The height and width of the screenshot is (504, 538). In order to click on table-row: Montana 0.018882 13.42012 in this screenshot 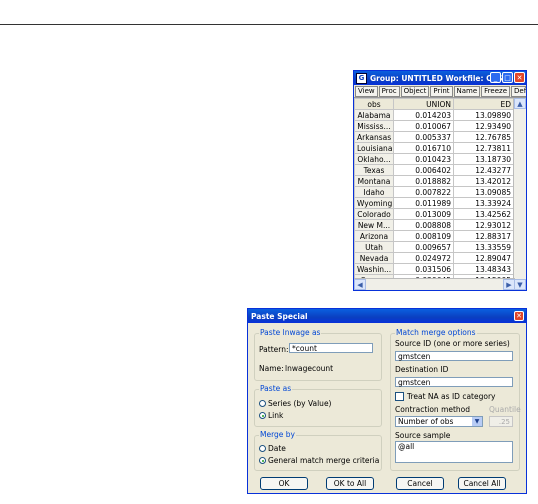, I will do `click(434, 181)`.